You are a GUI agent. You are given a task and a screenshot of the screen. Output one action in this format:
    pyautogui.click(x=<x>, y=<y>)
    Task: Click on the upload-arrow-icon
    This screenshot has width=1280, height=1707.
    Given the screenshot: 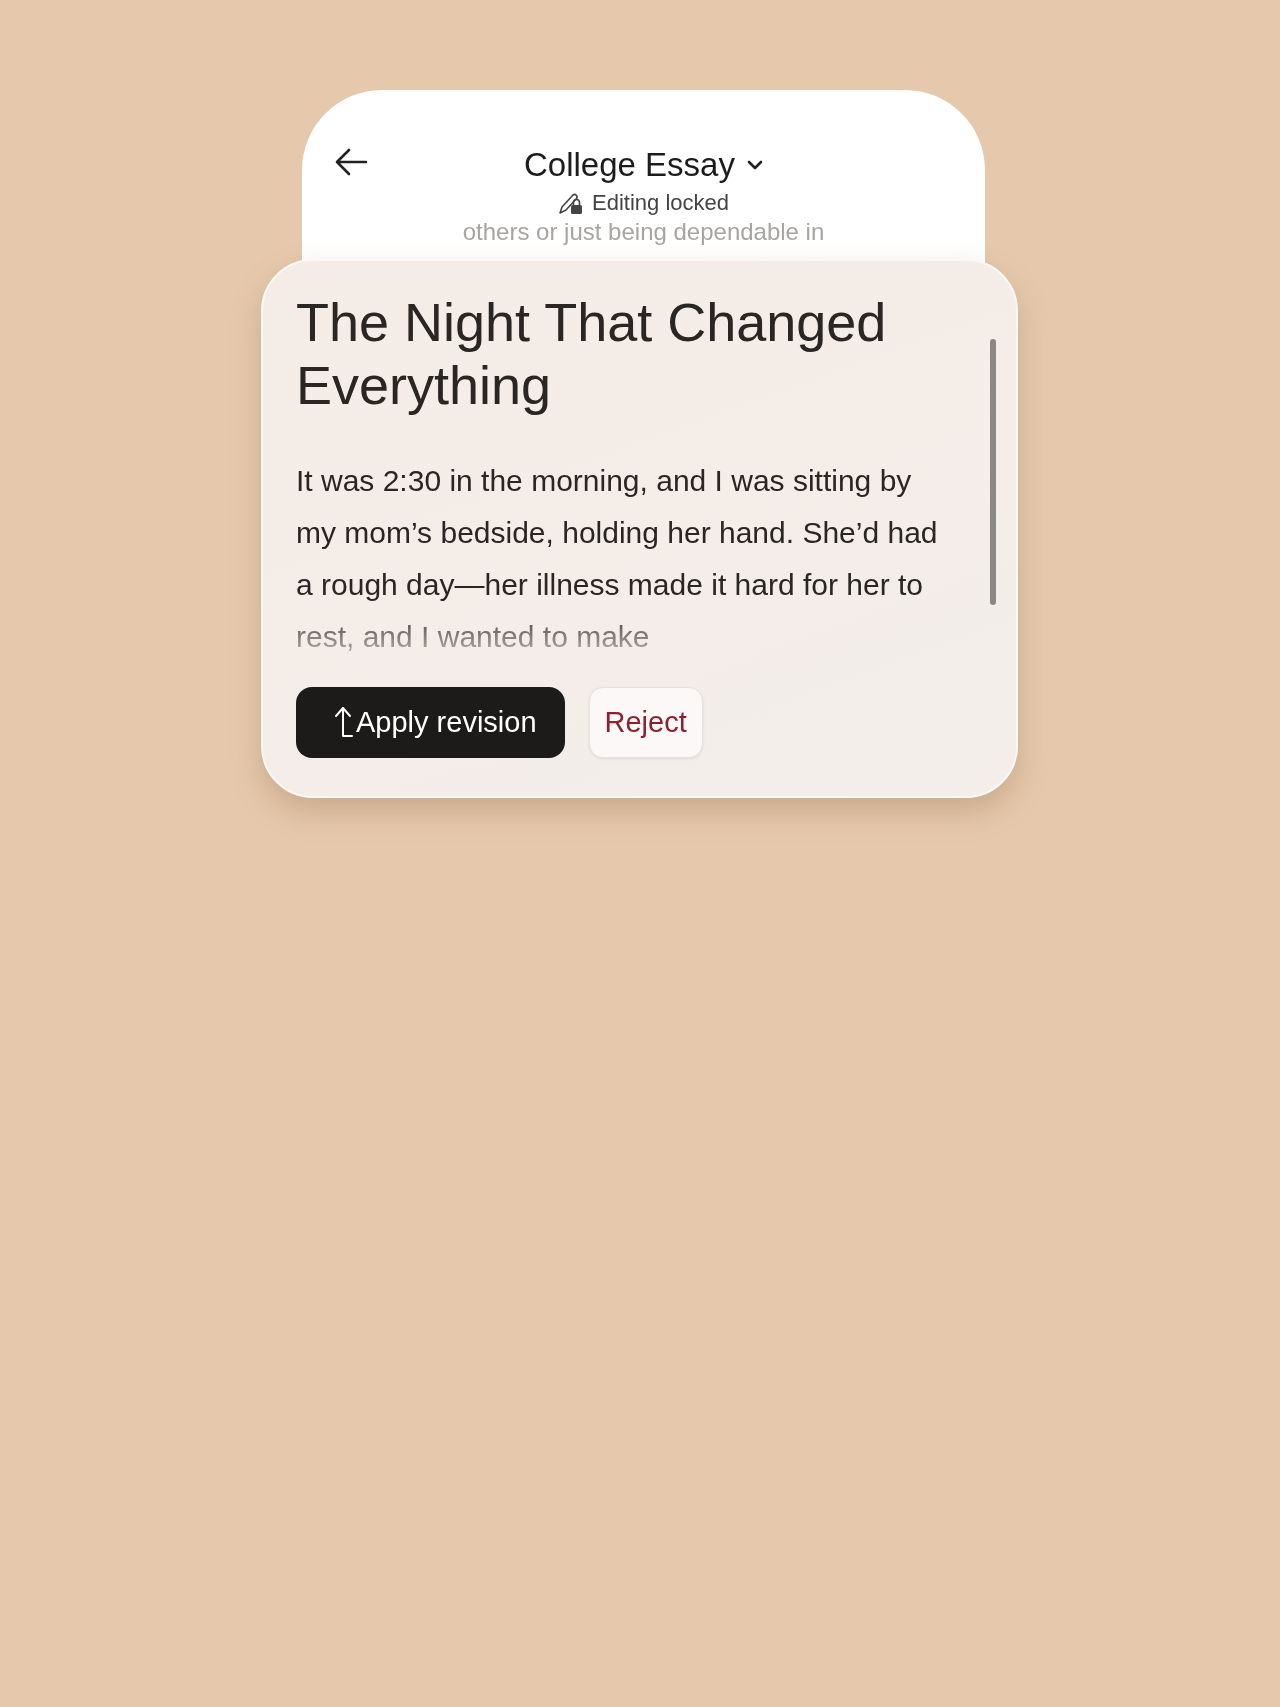 What is the action you would take?
    pyautogui.click(x=343, y=722)
    